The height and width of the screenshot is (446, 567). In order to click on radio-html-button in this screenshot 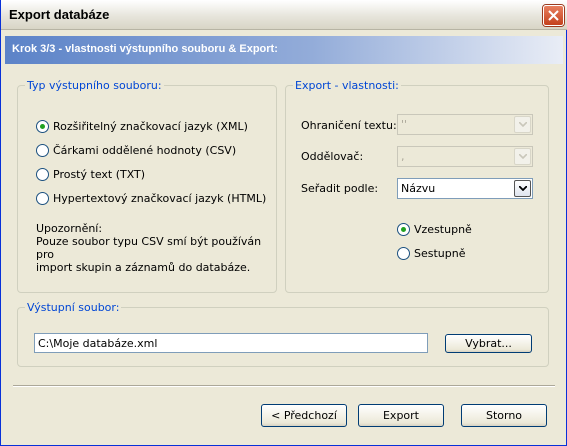, I will do `click(42, 198)`.